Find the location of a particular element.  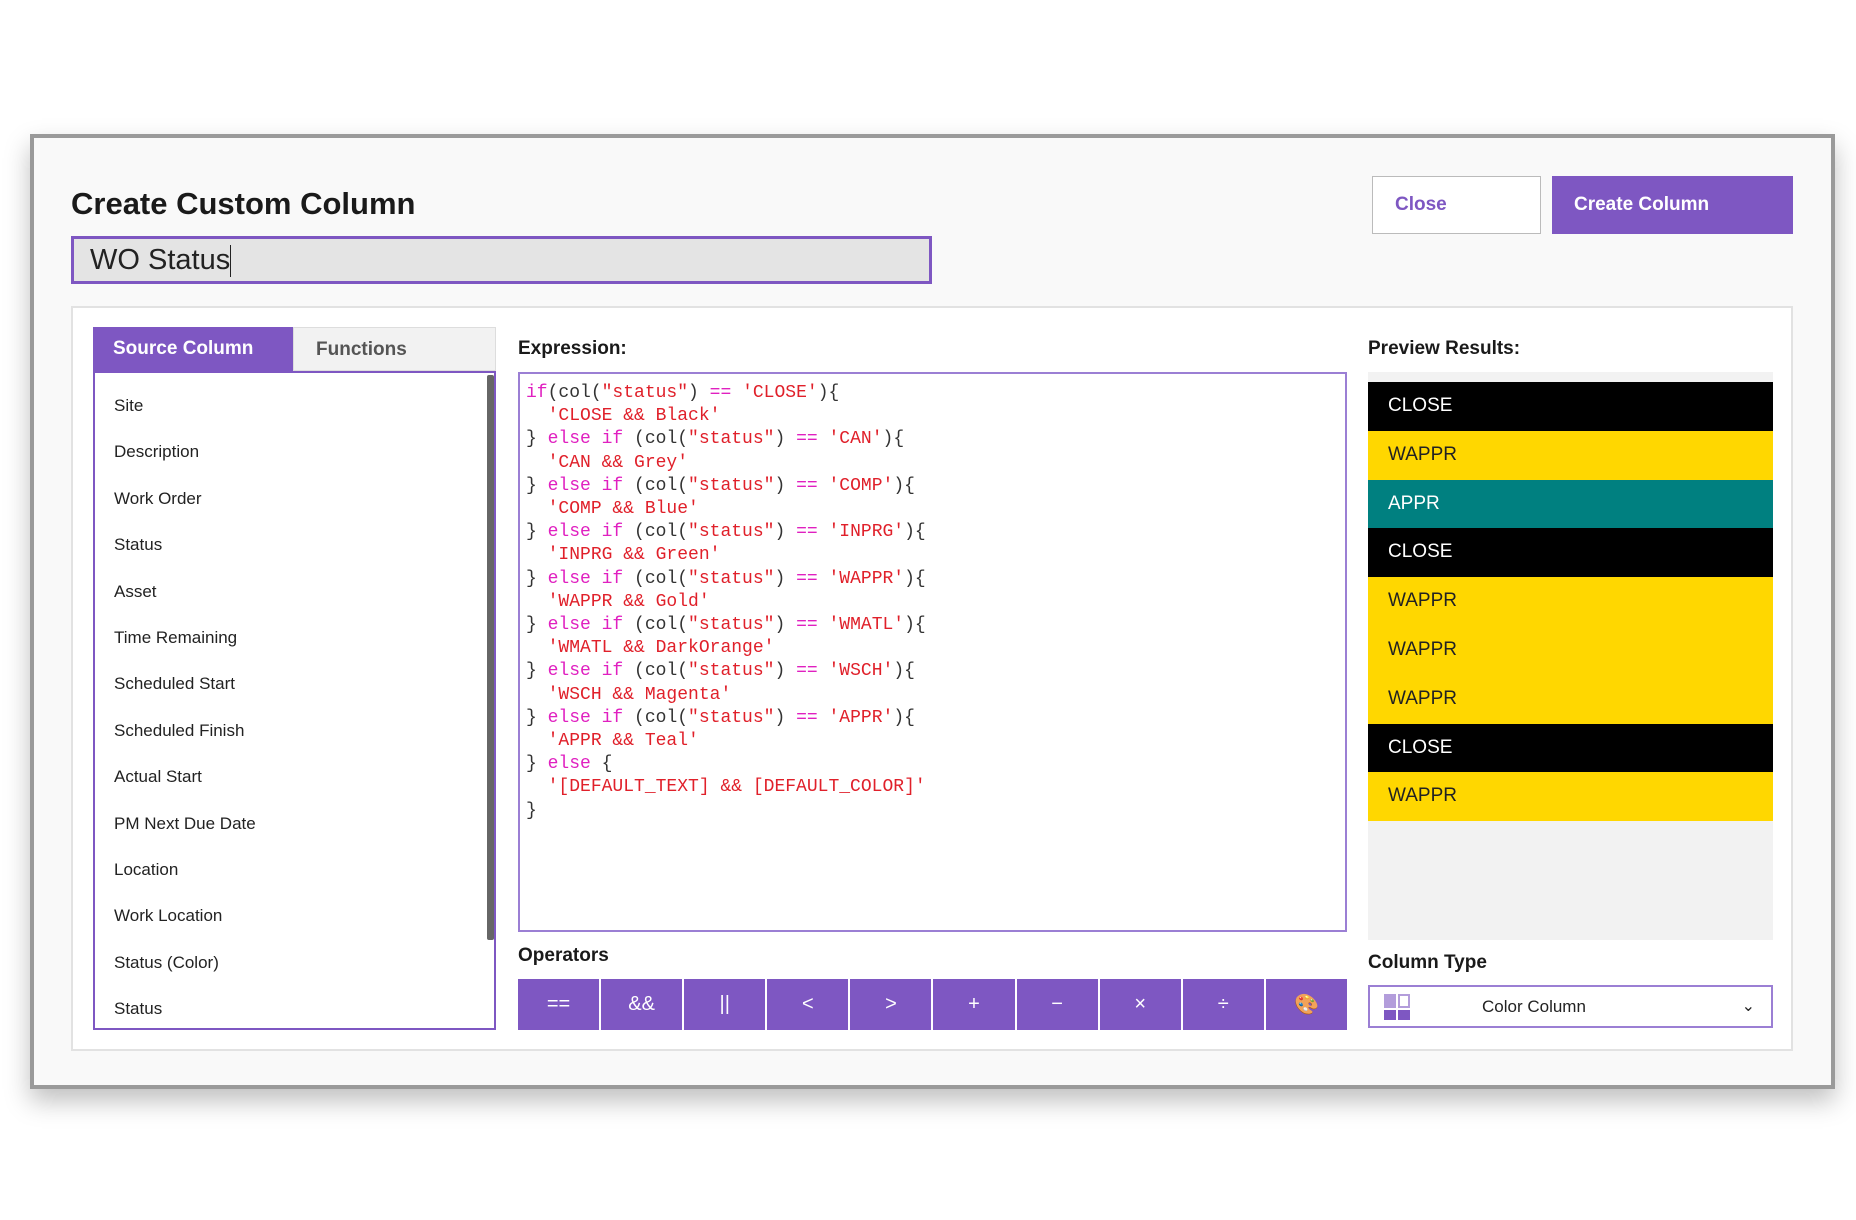

code-string: 'APPR && Teal' is located at coordinates (623, 741).